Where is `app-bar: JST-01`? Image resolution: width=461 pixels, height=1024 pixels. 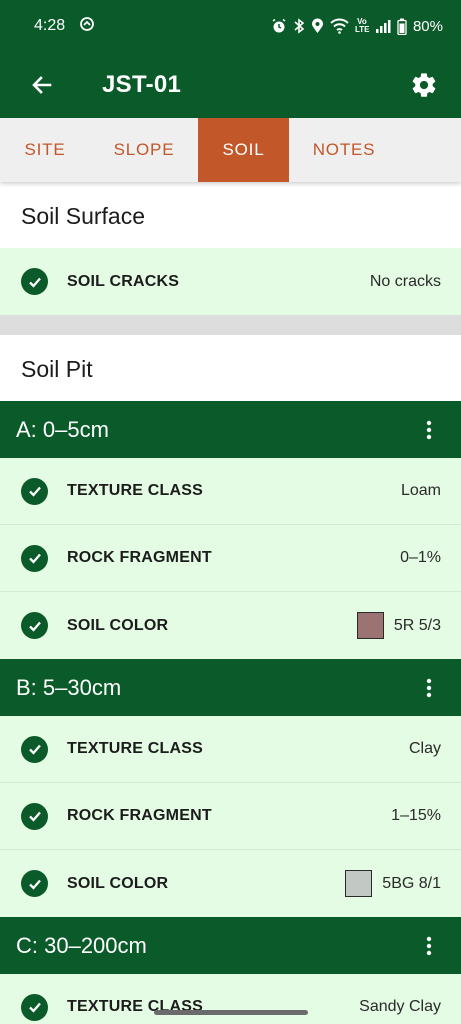
app-bar: JST-01 is located at coordinates (230, 85).